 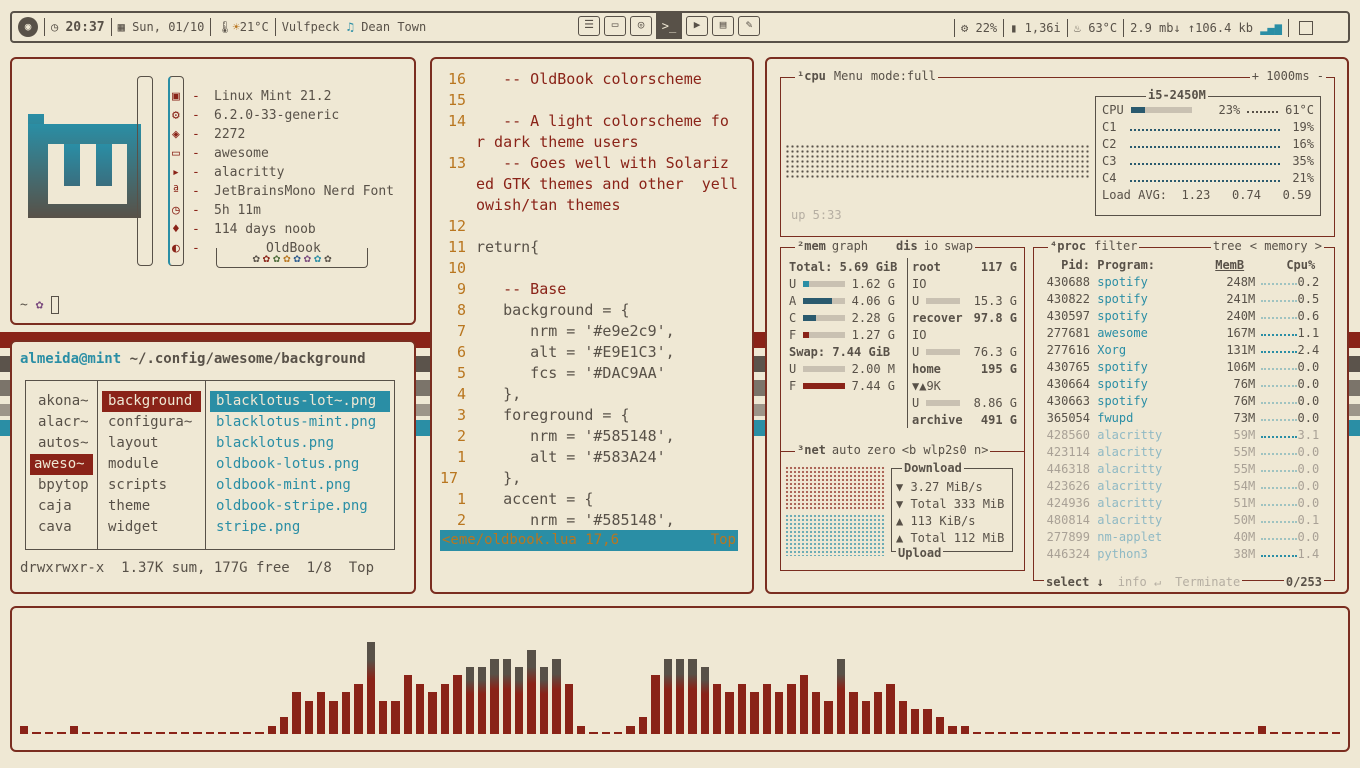 I want to click on proc-row: 277616 Xorg 131M 2.4, so click(x=1188, y=349).